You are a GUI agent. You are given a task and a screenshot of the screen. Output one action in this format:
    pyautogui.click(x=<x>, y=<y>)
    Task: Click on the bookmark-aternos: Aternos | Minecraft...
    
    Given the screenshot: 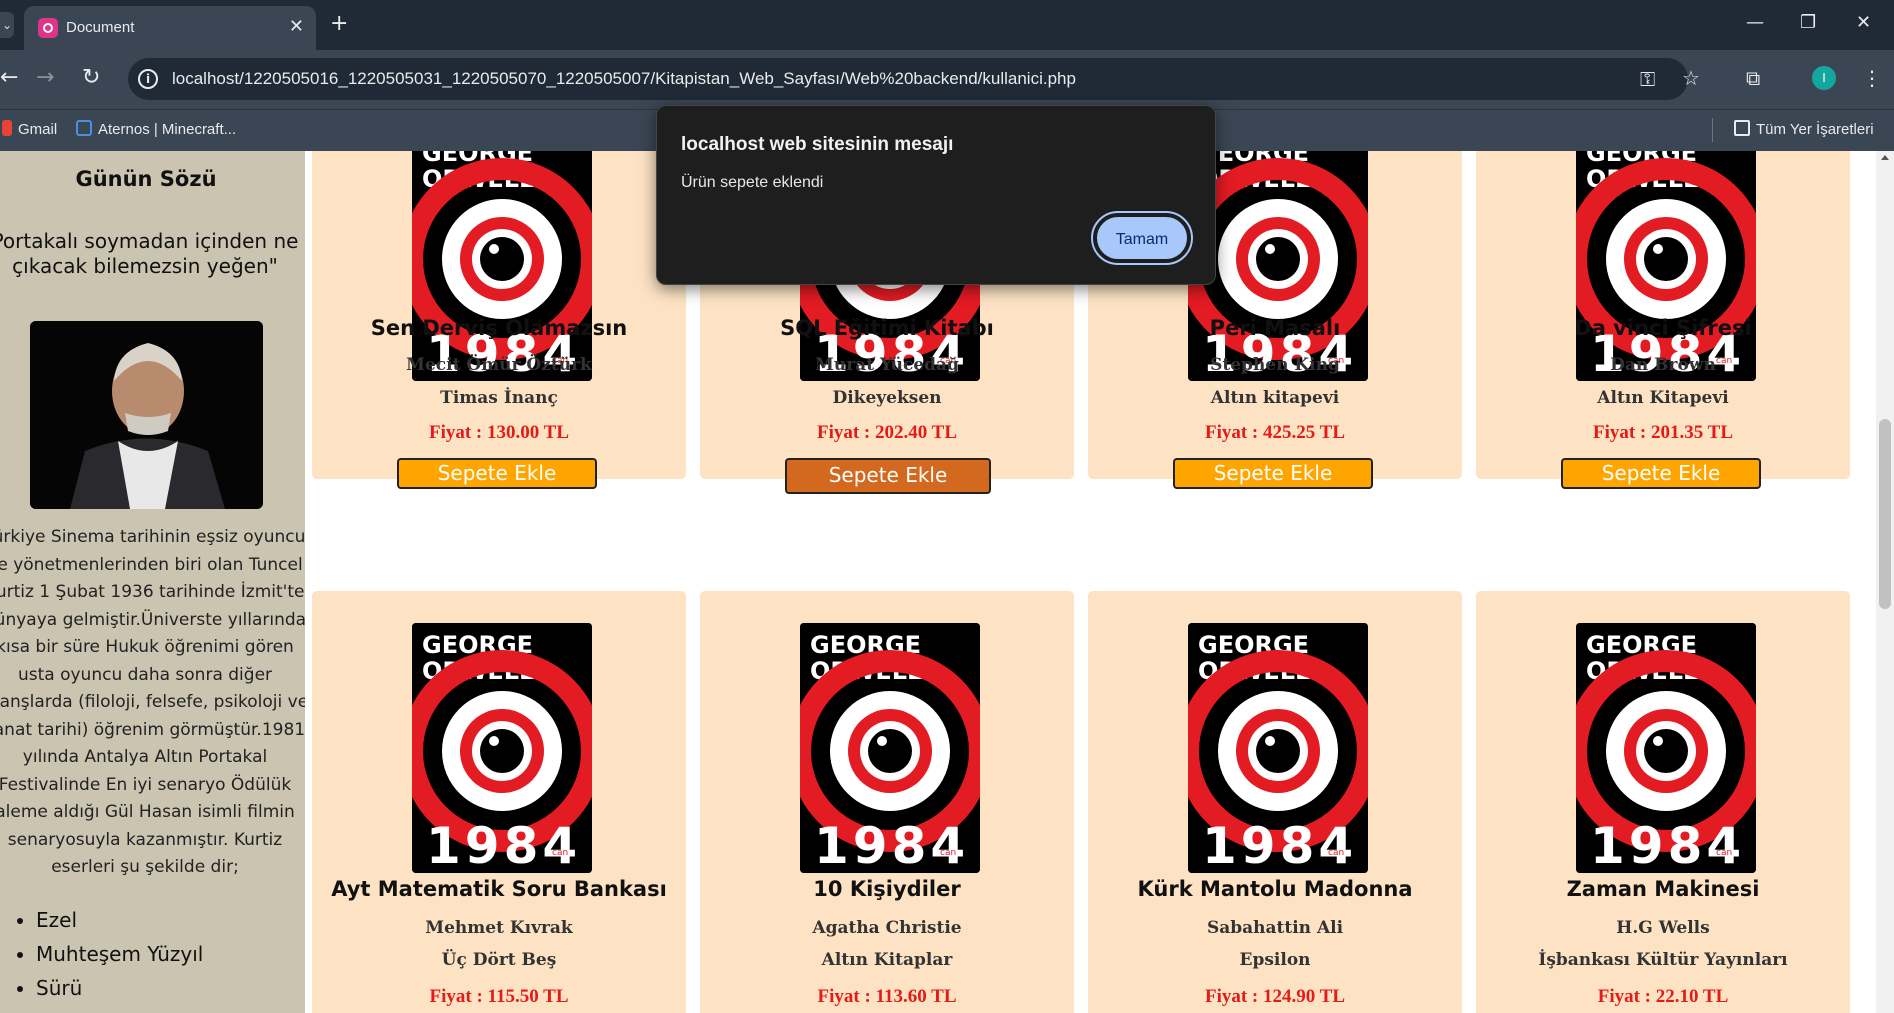 What is the action you would take?
    pyautogui.click(x=156, y=129)
    